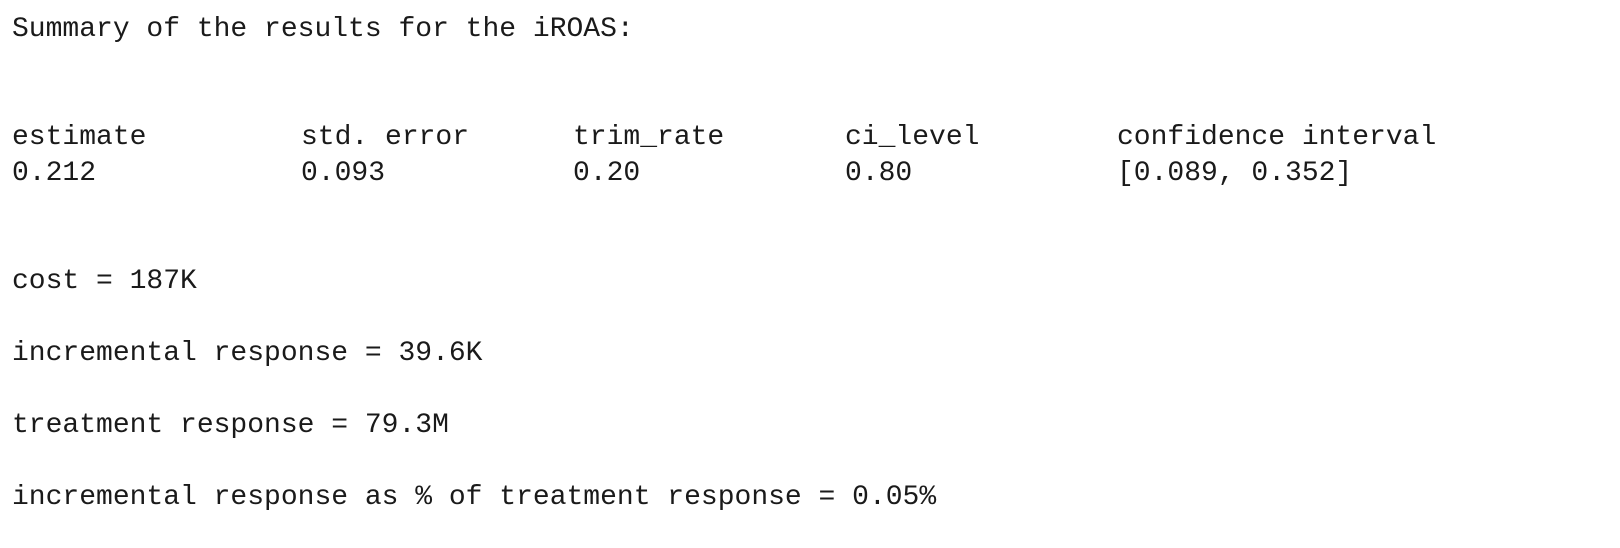 This screenshot has height=548, width=1620. I want to click on summary-title: Summary of the results for the iROAS:, so click(323, 29).